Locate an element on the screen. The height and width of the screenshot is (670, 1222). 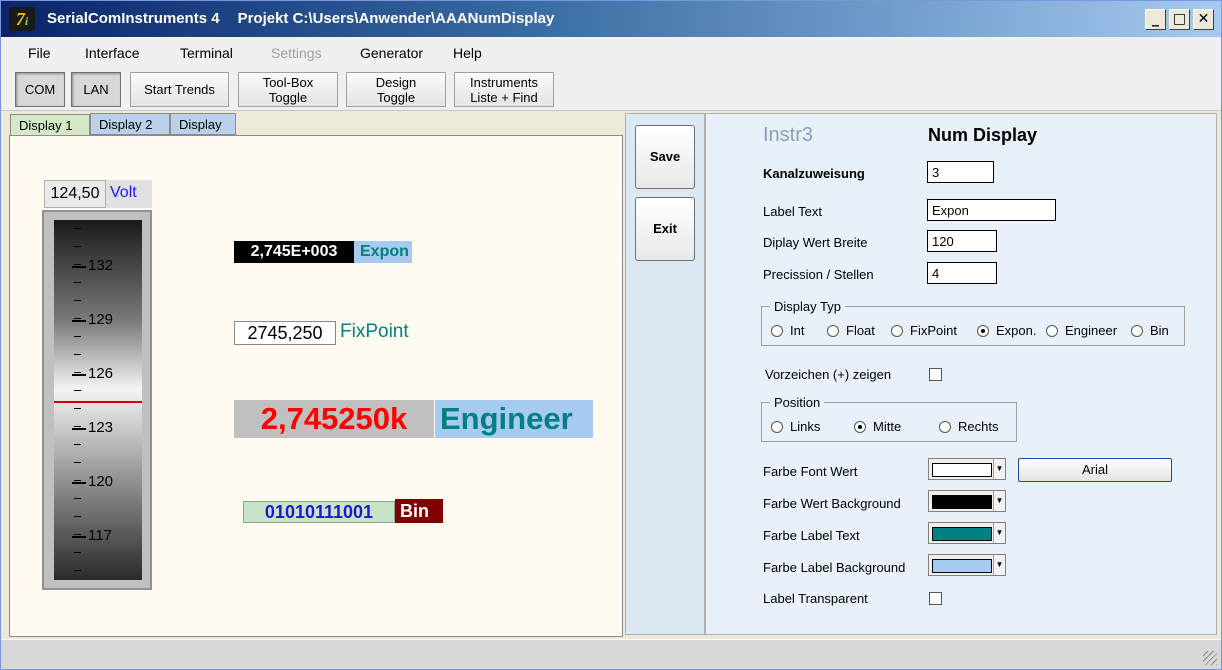
radio-label: Int is located at coordinates (797, 330).